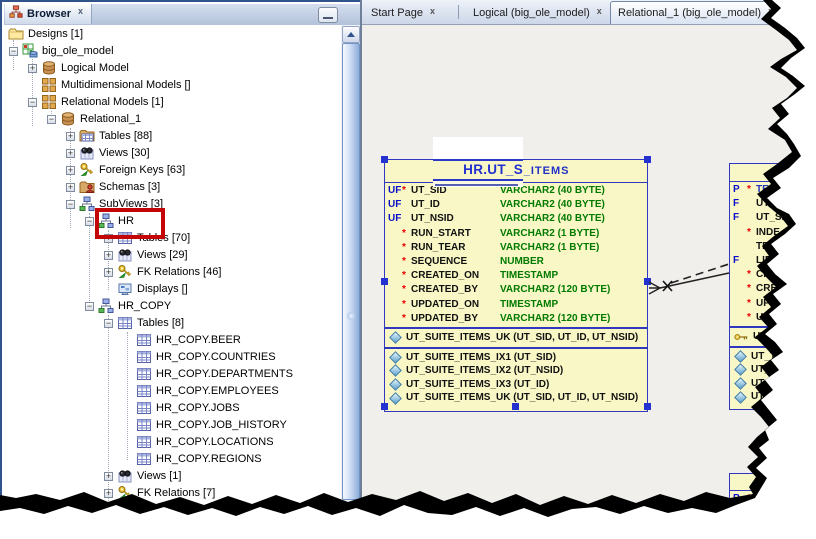 The image size is (816, 539). What do you see at coordinates (772, 482) in the screenshot?
I see `table-title` at bounding box center [772, 482].